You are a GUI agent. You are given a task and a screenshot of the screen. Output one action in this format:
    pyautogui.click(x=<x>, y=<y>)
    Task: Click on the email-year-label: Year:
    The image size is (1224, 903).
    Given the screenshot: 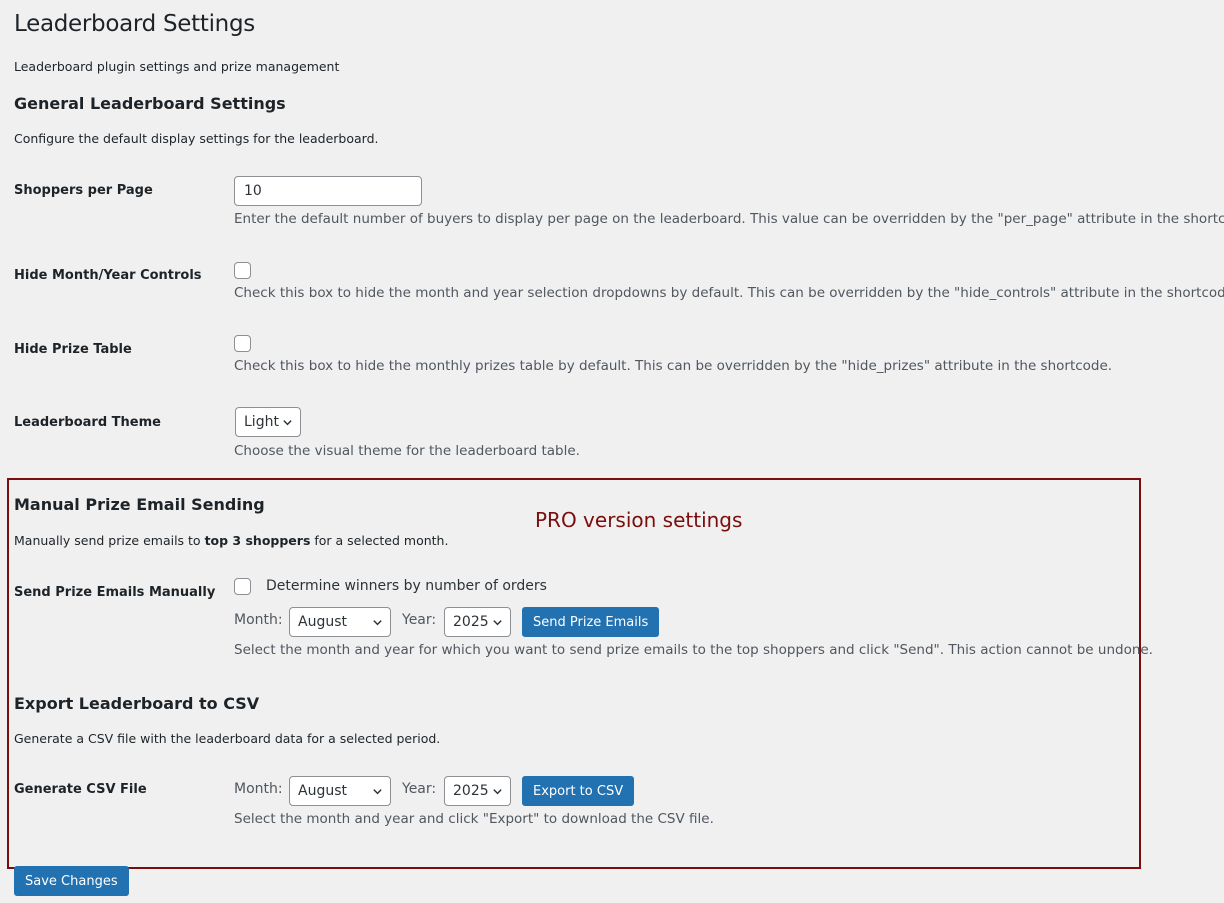 What is the action you would take?
    pyautogui.click(x=419, y=620)
    